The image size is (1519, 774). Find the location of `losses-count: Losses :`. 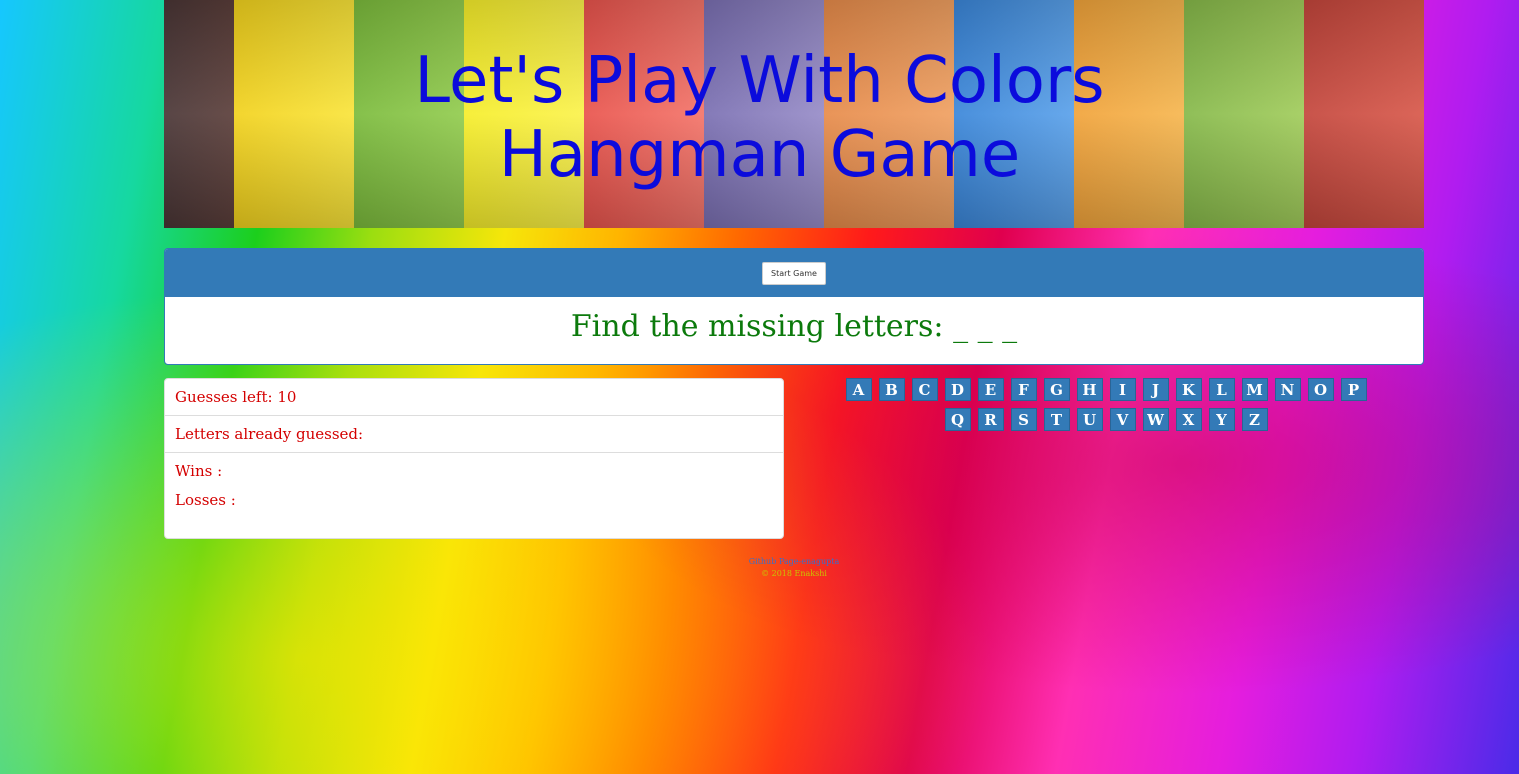

losses-count: Losses : is located at coordinates (205, 500).